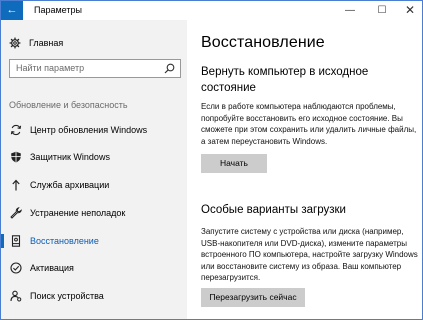 This screenshot has height=320, width=423. I want to click on sidebar-item-label: Устранение неполадок, so click(78, 213).